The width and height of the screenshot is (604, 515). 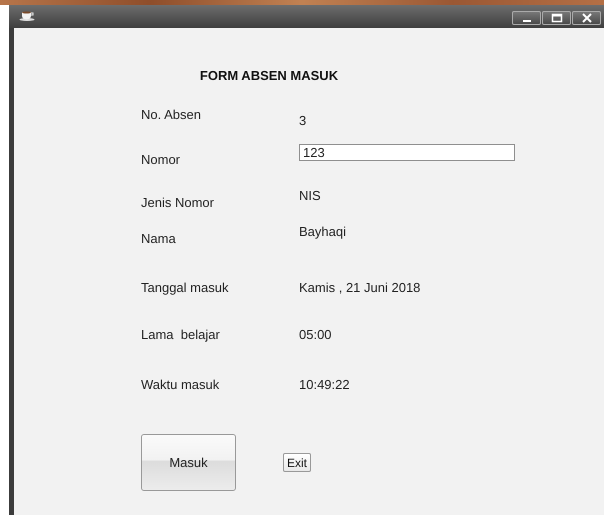 What do you see at coordinates (269, 76) in the screenshot?
I see `form-title: FORM ABSEN MASUK` at bounding box center [269, 76].